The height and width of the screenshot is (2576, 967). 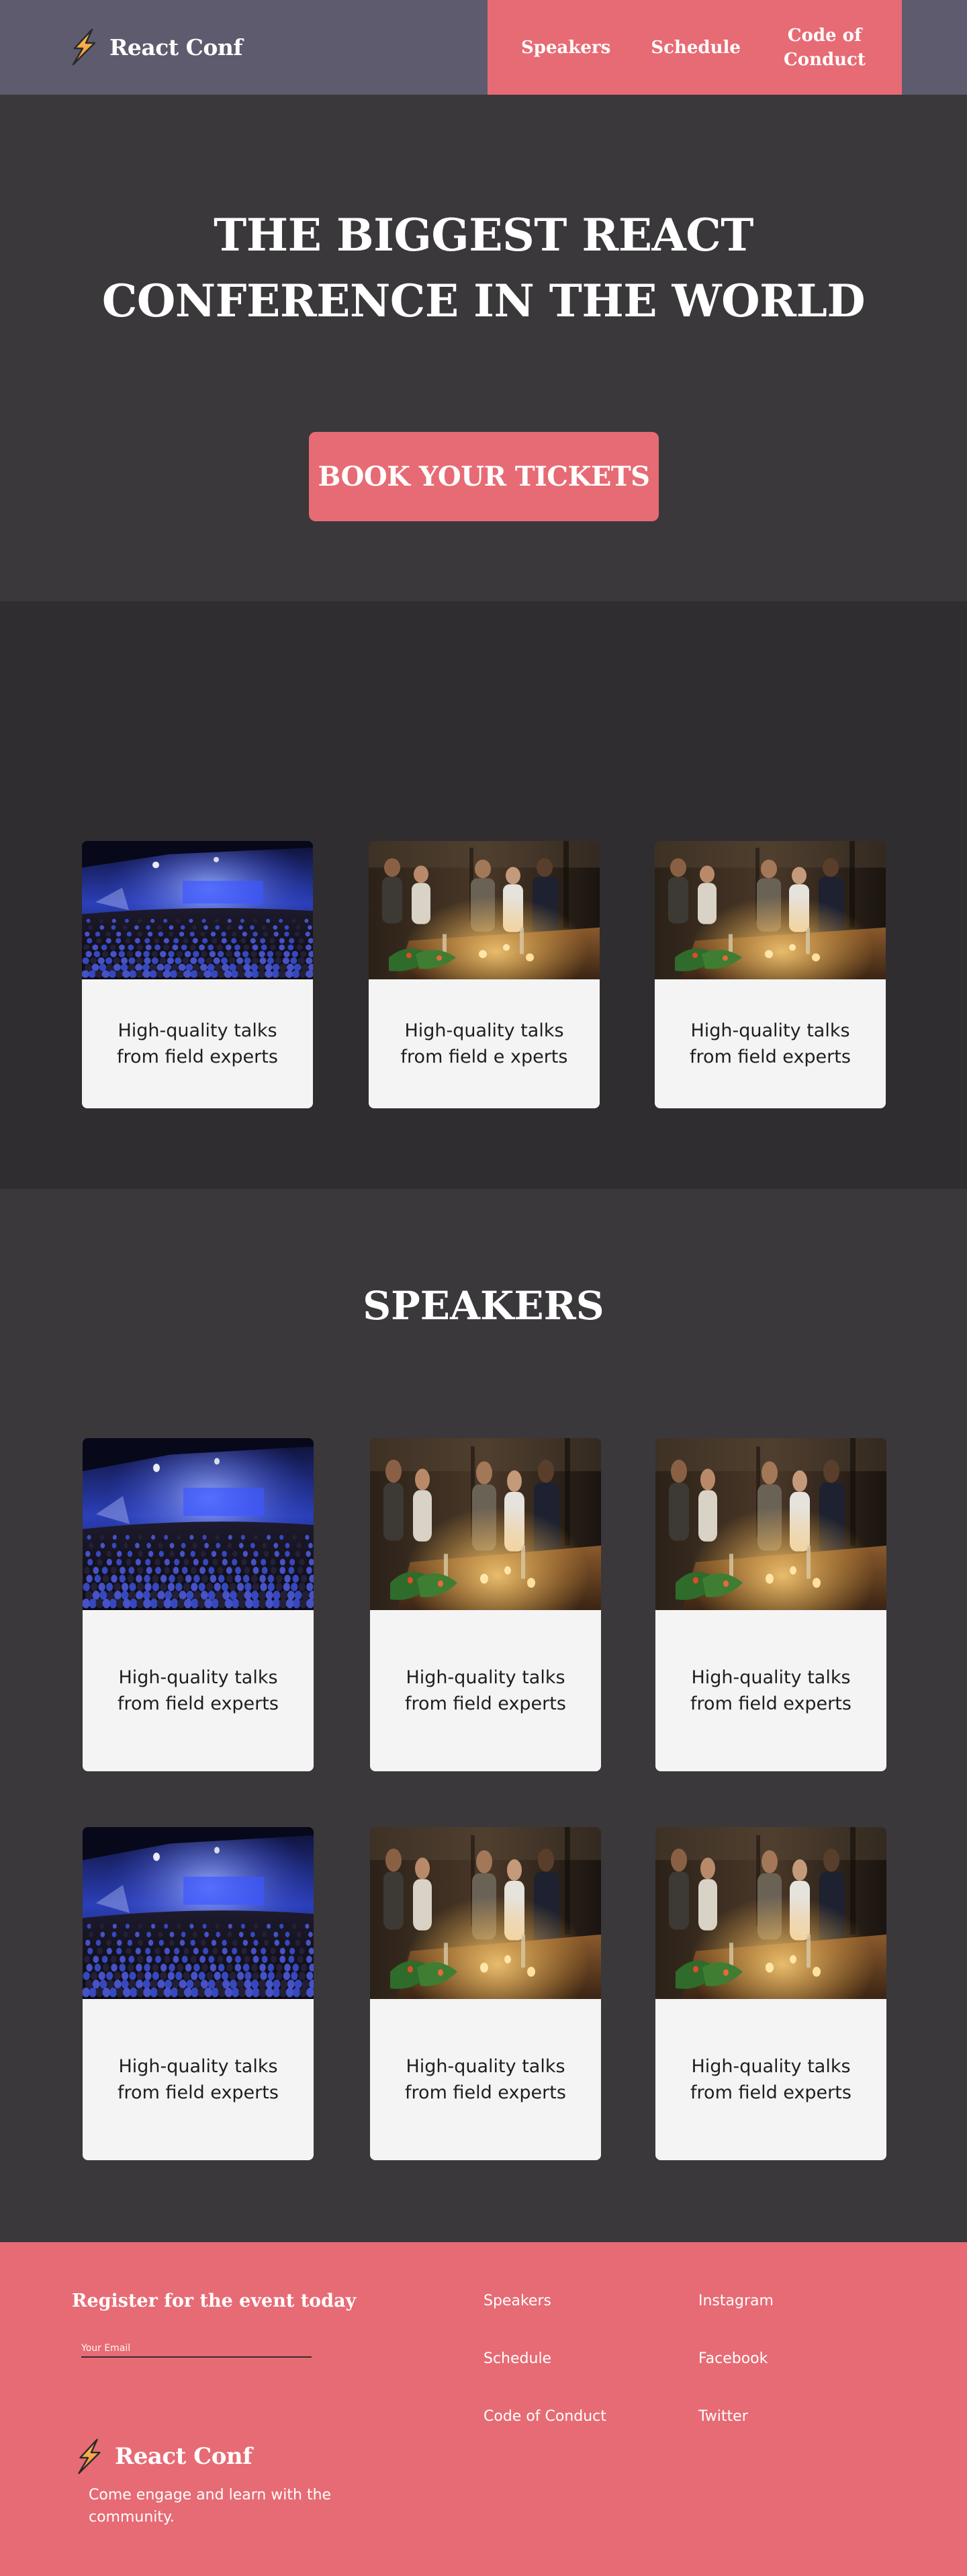 I want to click on speakers-title: SPEAKERS, so click(x=483, y=1306).